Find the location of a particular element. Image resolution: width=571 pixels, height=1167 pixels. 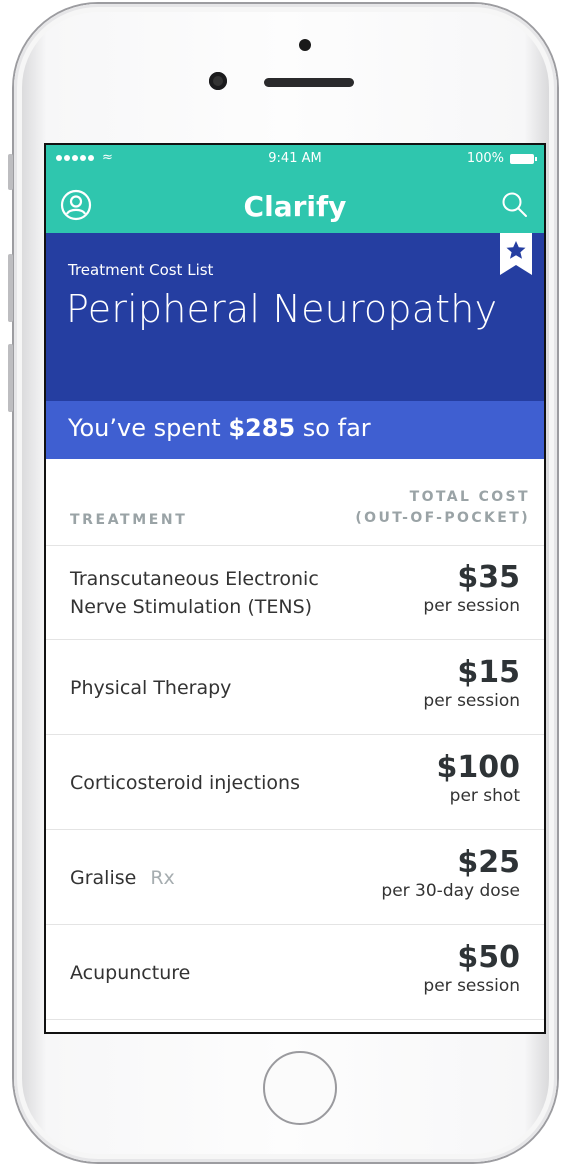

spent-amount: $285 is located at coordinates (262, 428).